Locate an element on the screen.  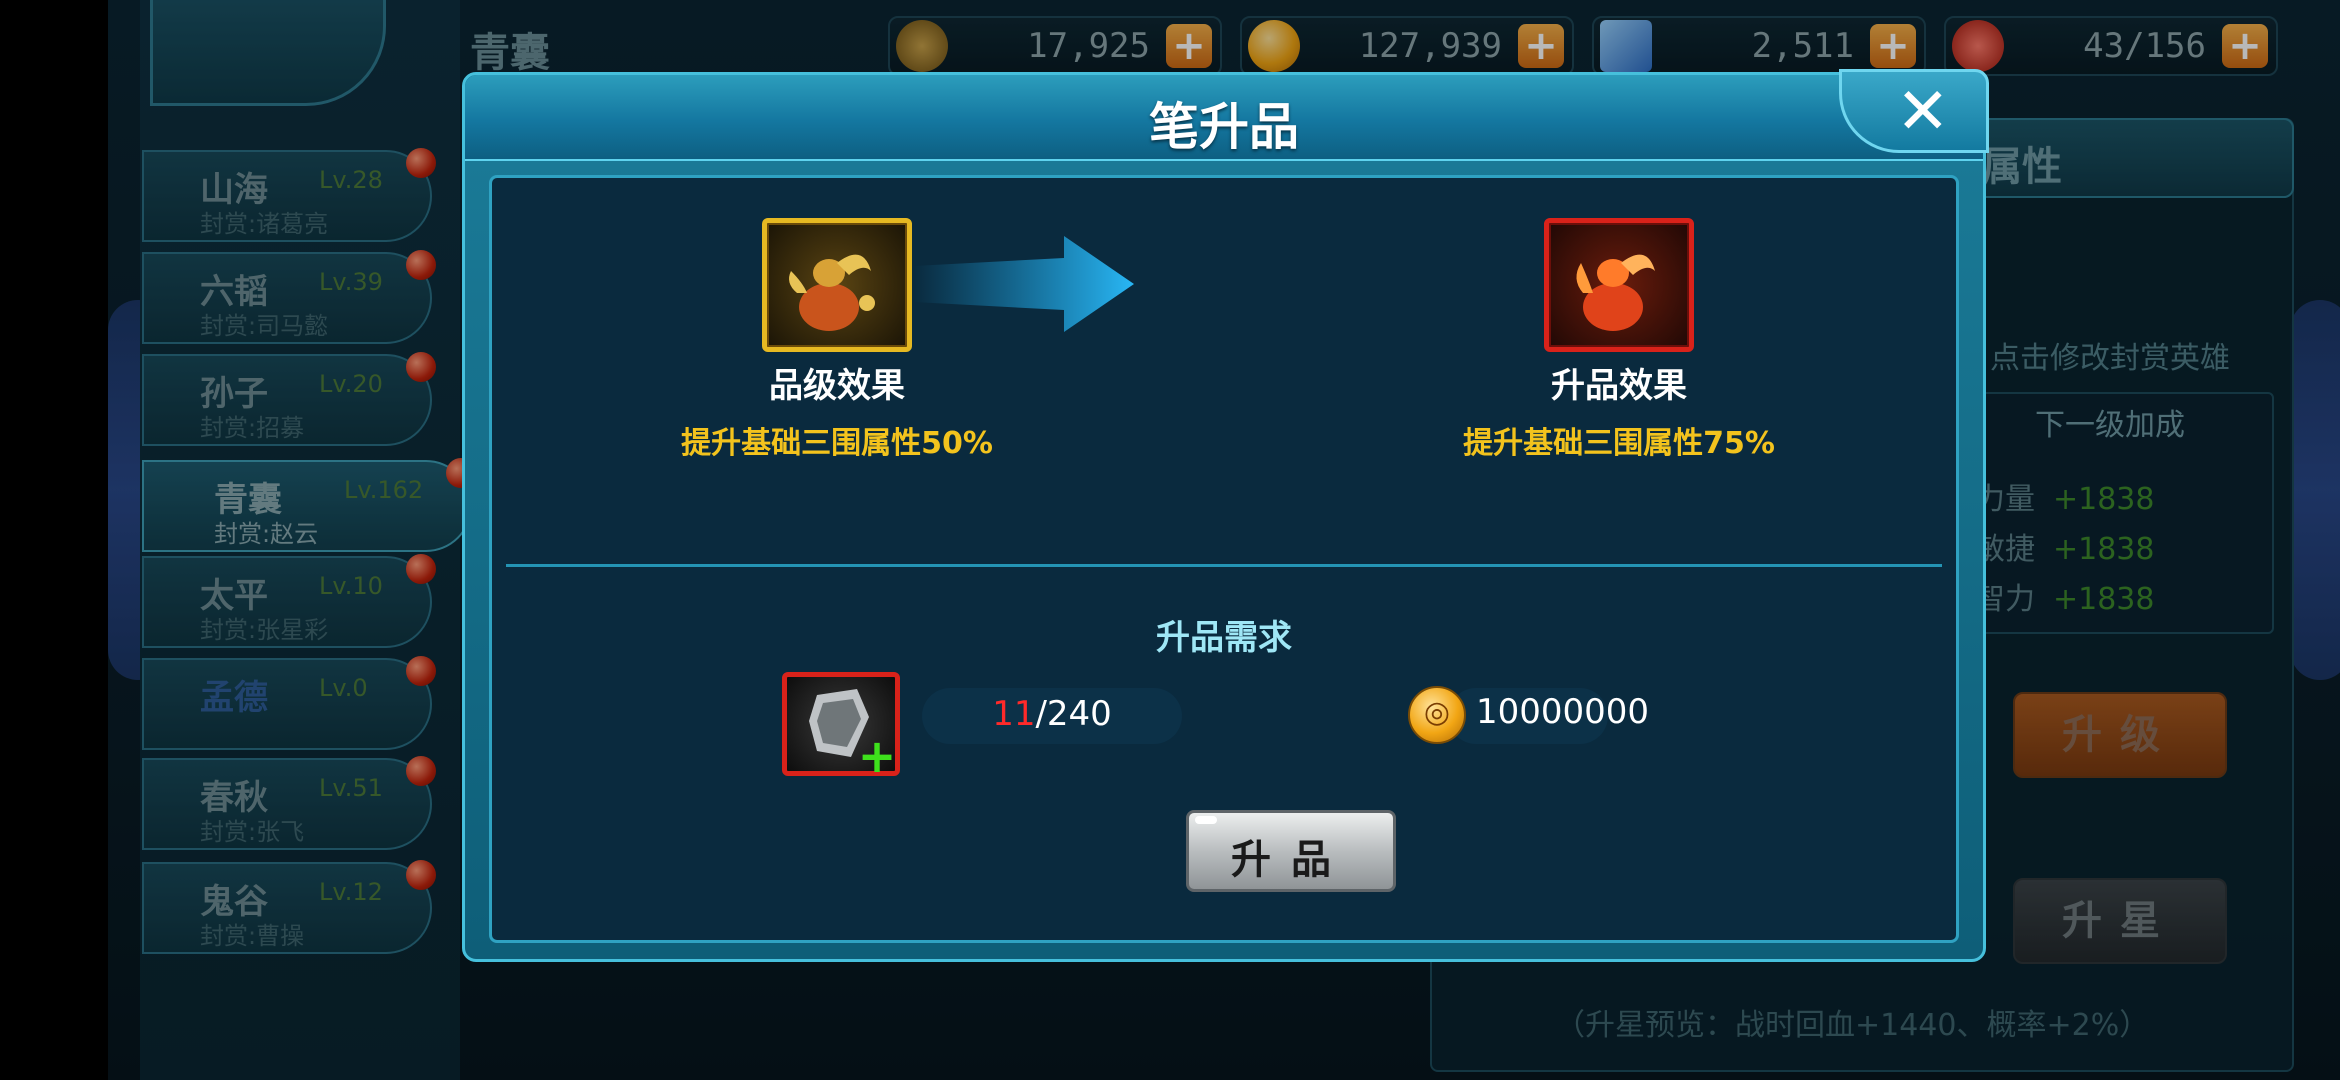
upgrade-effect-label: 升品效果 is located at coordinates (1619, 386).